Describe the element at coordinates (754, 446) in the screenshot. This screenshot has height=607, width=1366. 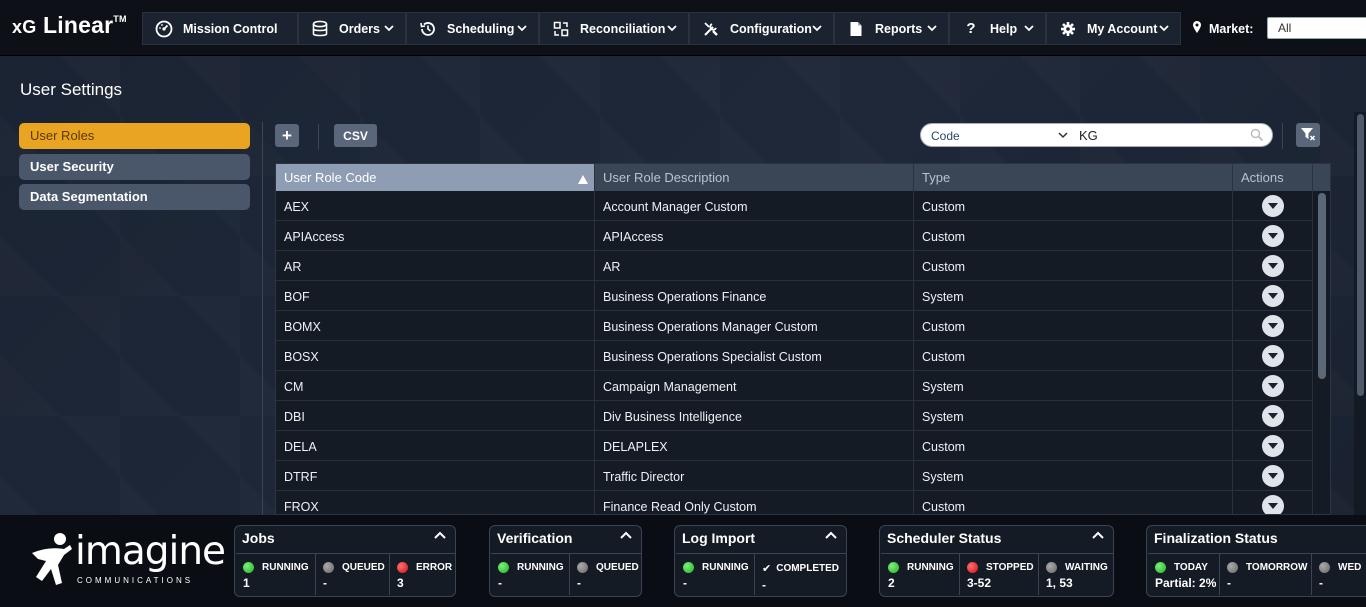
I see `cell-description: DELAPLEX` at that location.